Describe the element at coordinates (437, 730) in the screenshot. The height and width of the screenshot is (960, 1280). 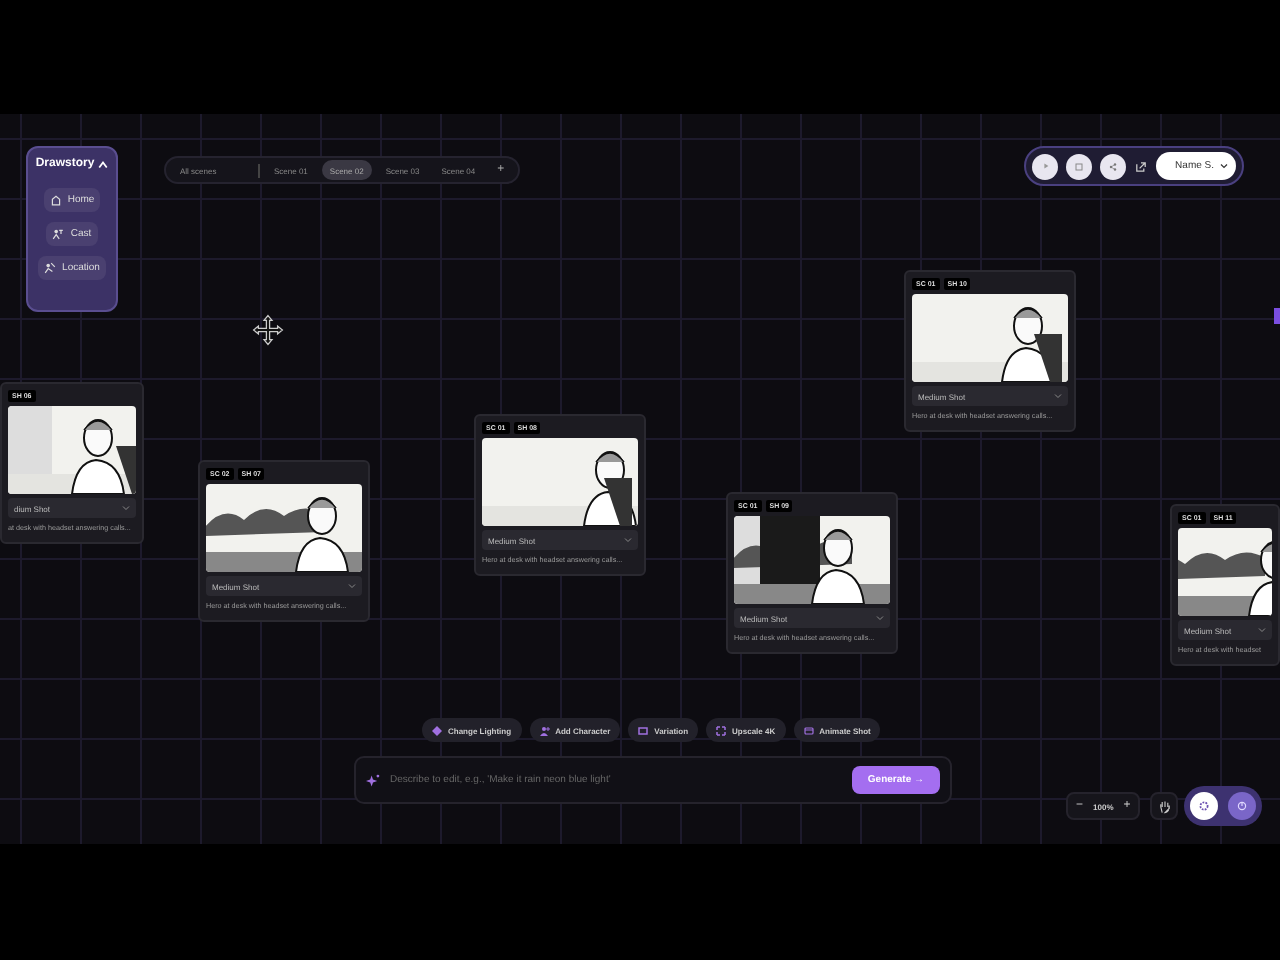
I see `diamond-icon` at that location.